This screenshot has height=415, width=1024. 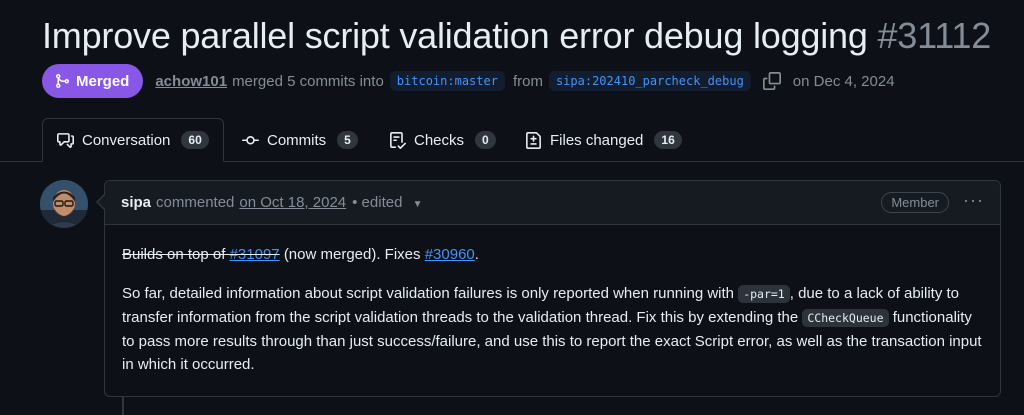 What do you see at coordinates (292, 202) in the screenshot?
I see `comment-date: on Oct 18, 2024` at bounding box center [292, 202].